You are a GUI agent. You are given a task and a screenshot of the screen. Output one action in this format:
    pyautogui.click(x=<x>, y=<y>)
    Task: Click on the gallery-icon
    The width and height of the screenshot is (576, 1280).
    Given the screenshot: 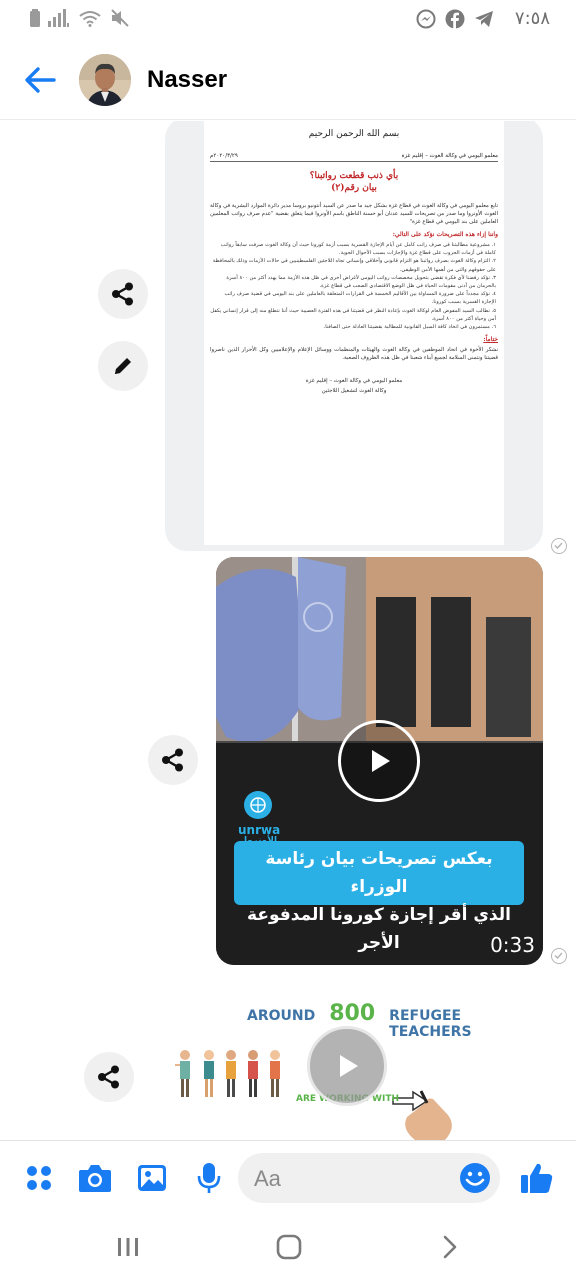 What is the action you would take?
    pyautogui.click(x=152, y=1178)
    